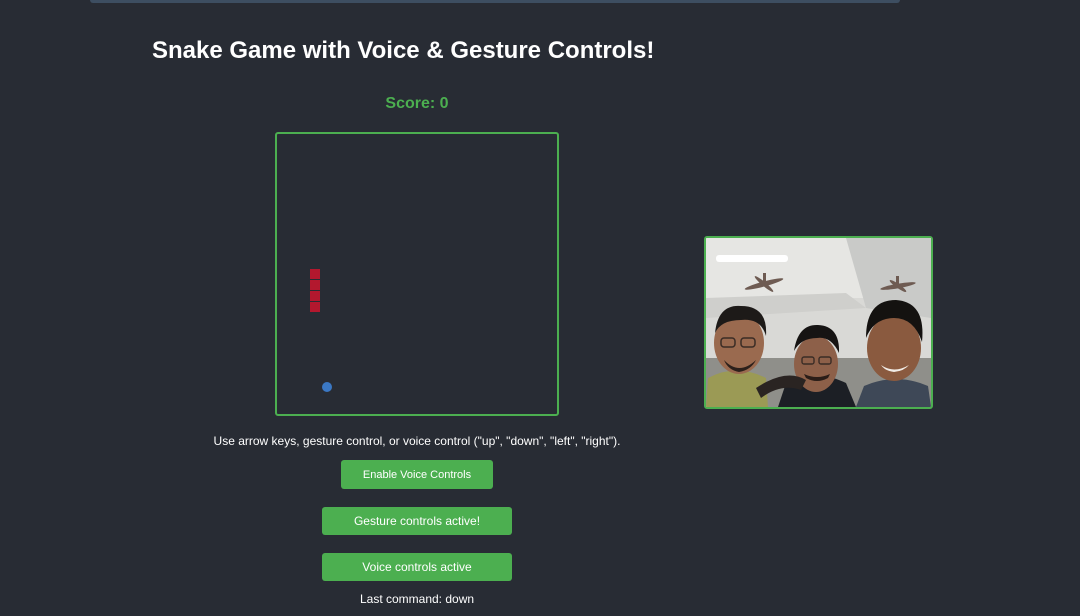 The width and height of the screenshot is (1080, 616). I want to click on food-dot, so click(327, 387).